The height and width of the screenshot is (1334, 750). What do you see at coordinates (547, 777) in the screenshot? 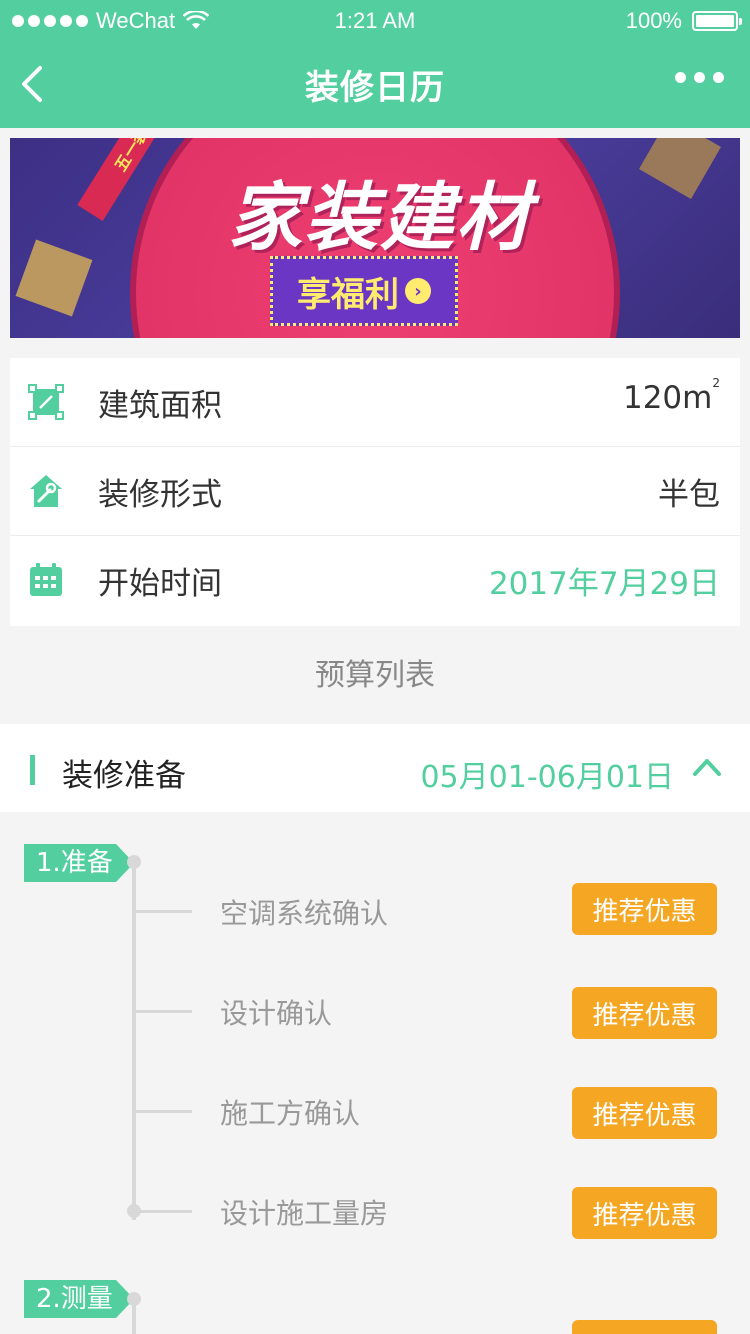
I see `section-date-range: 05月01-06月01日` at bounding box center [547, 777].